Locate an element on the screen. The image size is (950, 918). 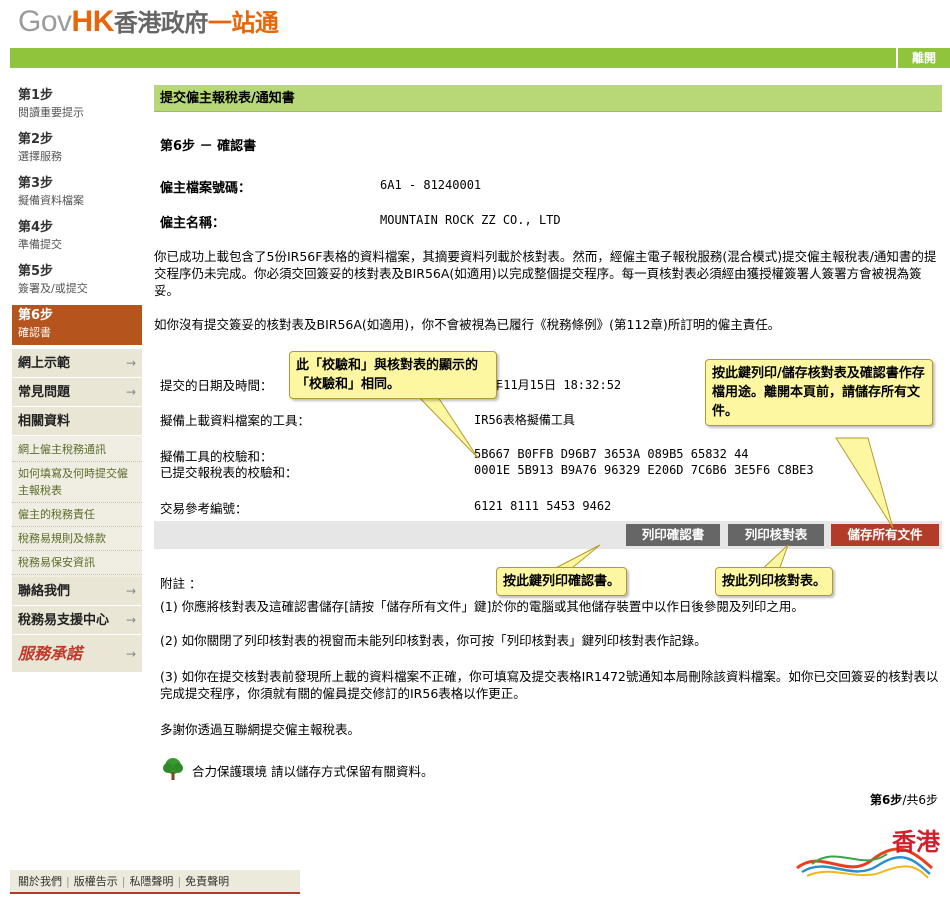
print-checklist-button: 列印核對表 is located at coordinates (776, 535).